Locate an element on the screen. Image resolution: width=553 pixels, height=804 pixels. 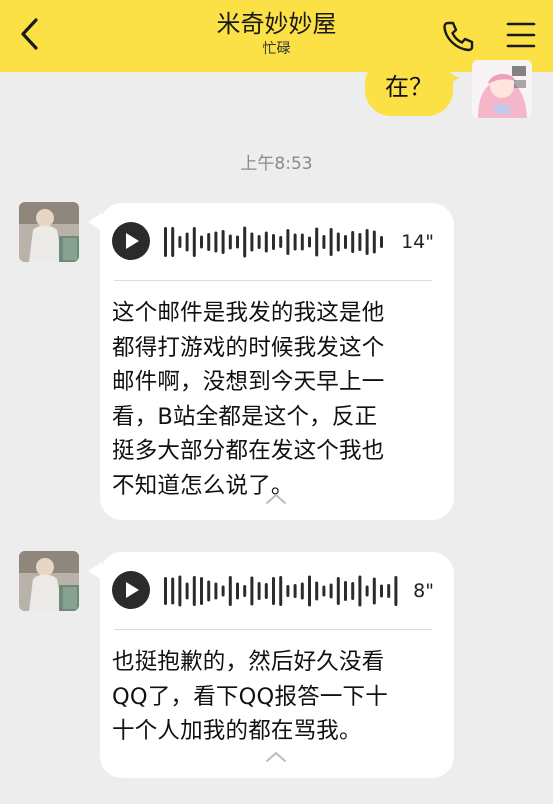
my-avatar is located at coordinates (502, 89).